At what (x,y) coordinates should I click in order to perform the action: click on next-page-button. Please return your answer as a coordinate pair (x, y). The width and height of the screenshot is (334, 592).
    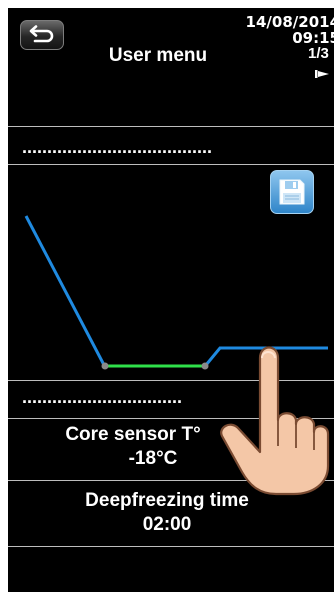
    Looking at the image, I should click on (323, 75).